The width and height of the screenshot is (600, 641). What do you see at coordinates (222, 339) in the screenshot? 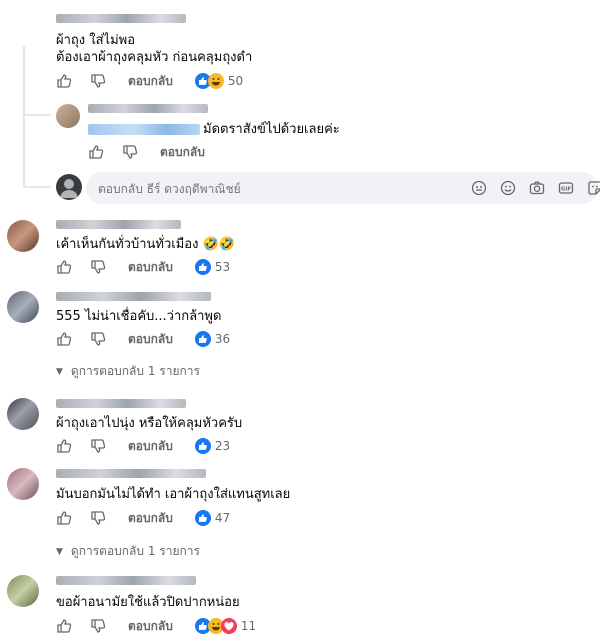
I see `reaction-count: 36` at bounding box center [222, 339].